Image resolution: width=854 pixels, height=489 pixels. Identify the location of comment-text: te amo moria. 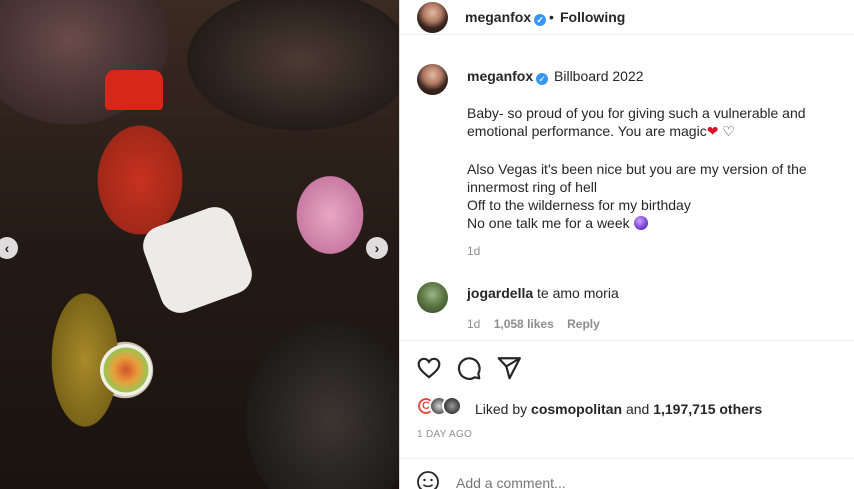
(578, 293).